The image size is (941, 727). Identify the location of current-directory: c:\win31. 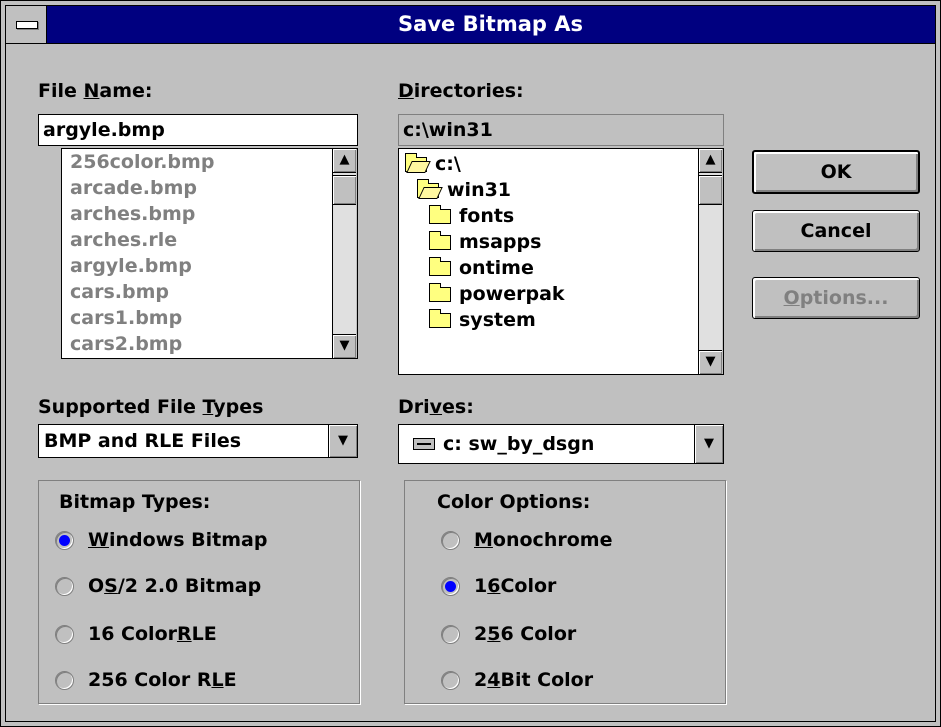
(561, 130).